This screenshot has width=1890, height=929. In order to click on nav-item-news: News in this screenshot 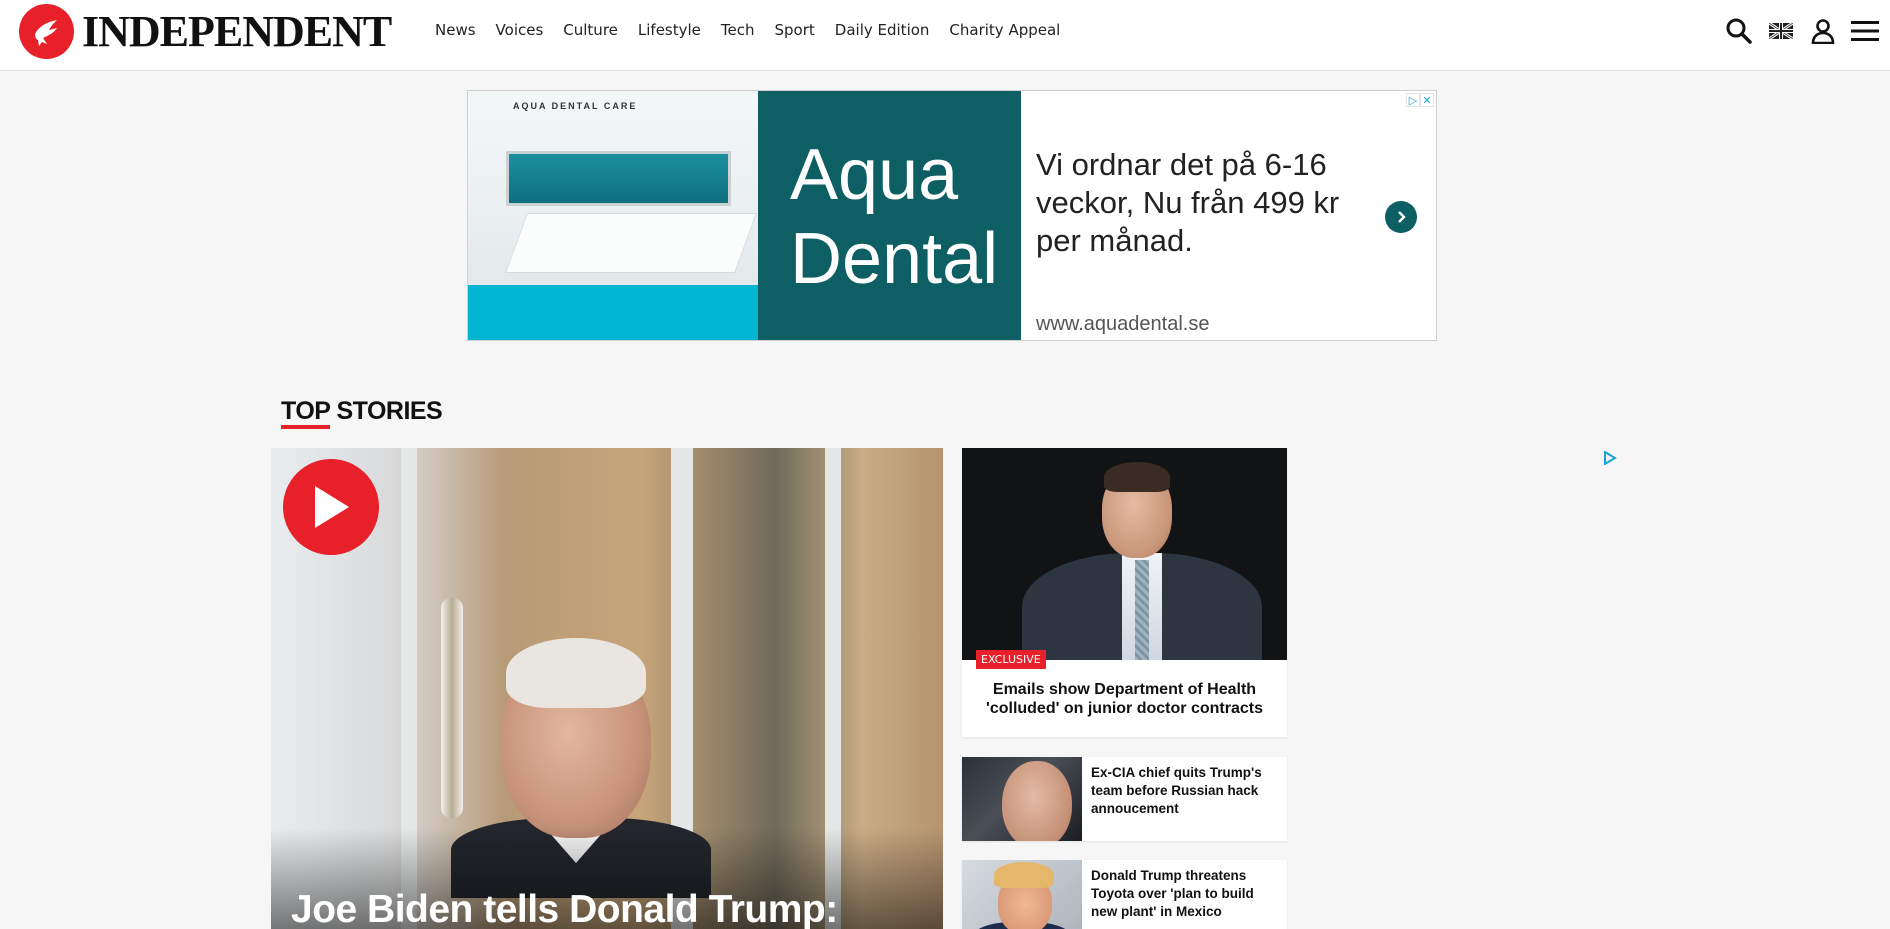, I will do `click(455, 30)`.